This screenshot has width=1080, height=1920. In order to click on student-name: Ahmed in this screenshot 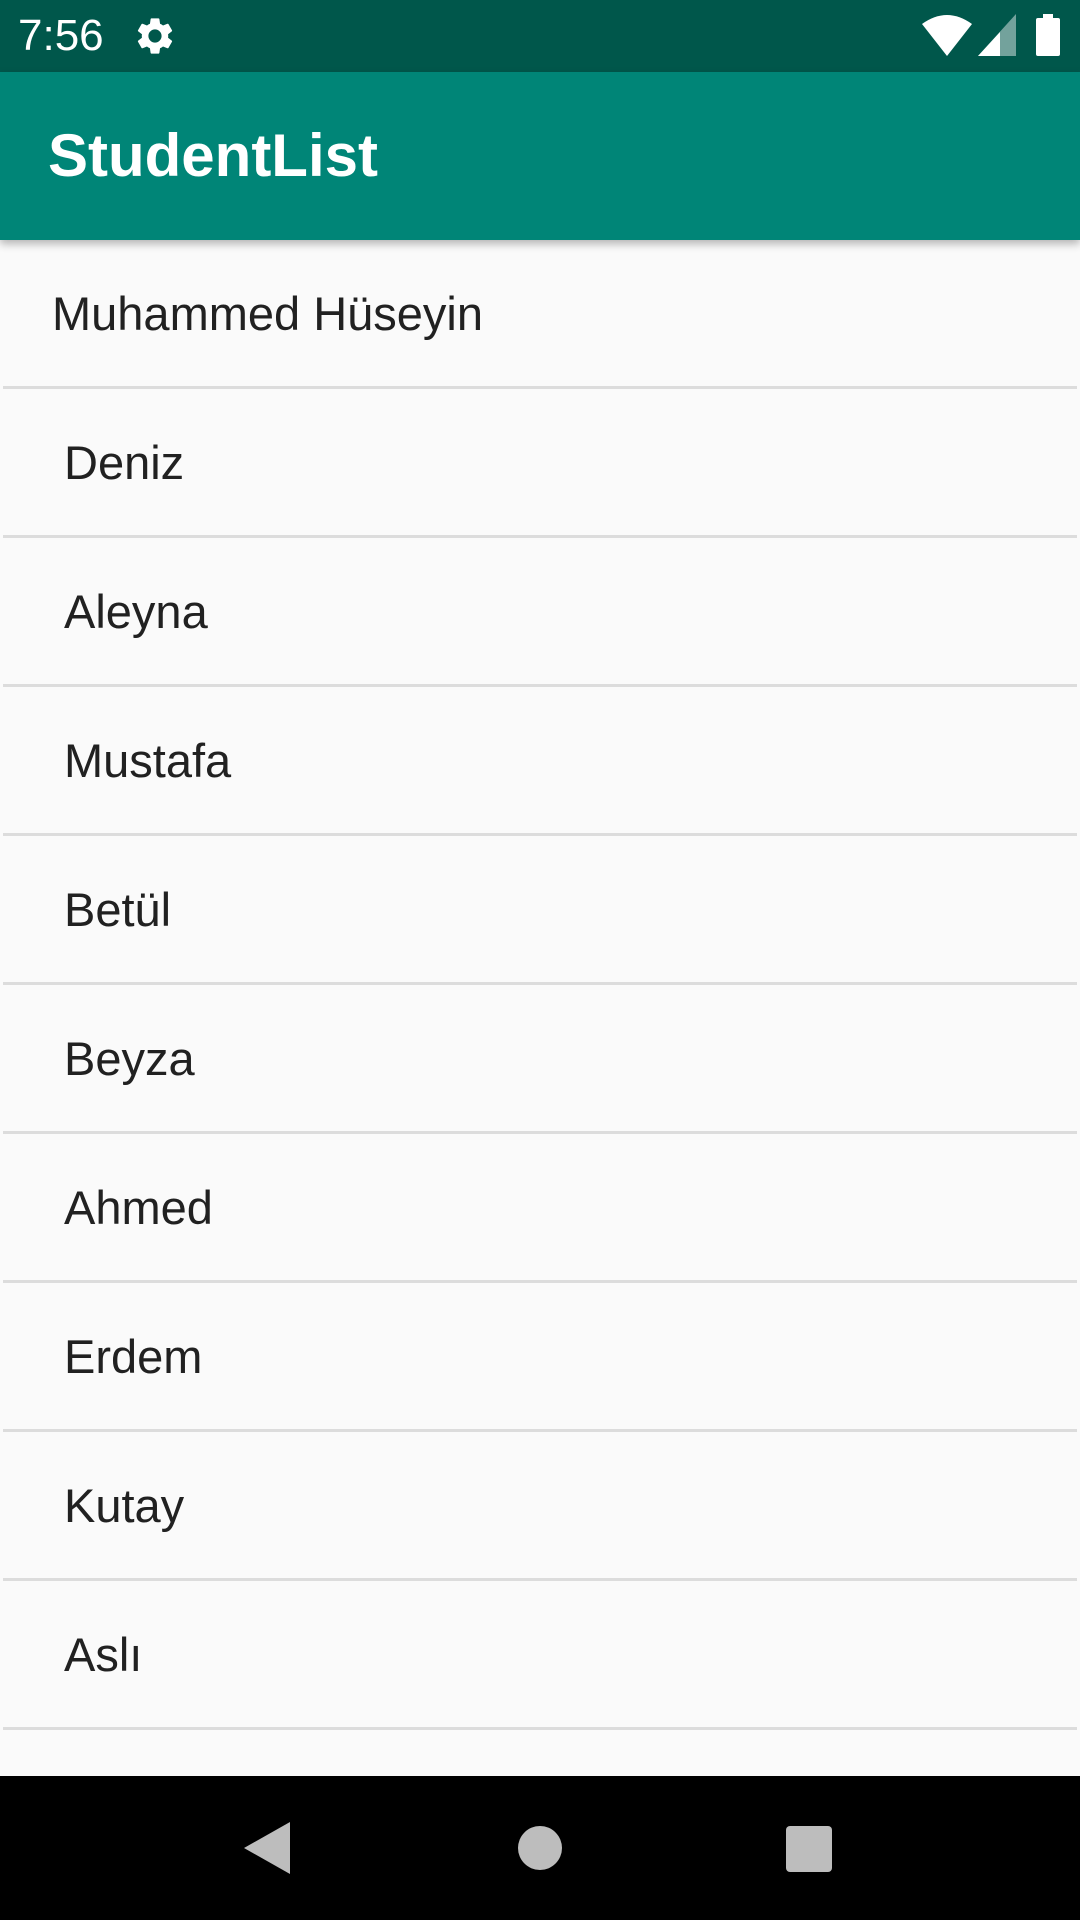, I will do `click(138, 1207)`.